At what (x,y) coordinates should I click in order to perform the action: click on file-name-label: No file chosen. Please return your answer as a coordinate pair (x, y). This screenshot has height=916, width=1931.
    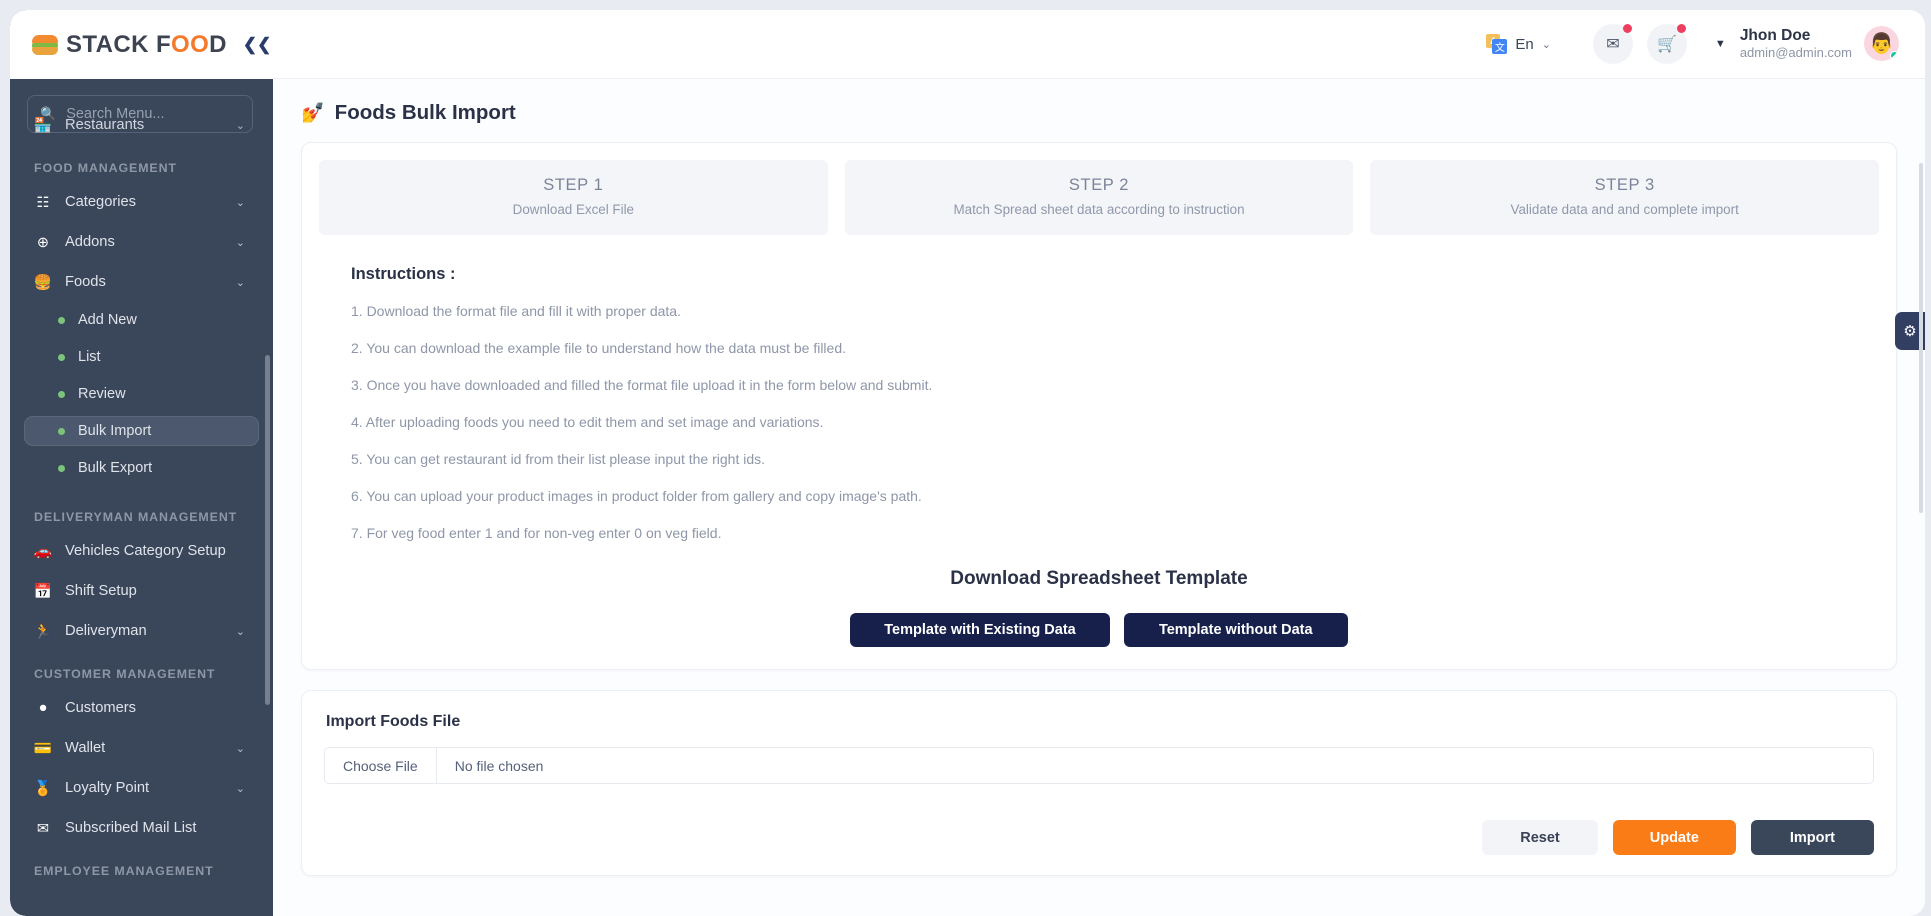
    Looking at the image, I should click on (499, 765).